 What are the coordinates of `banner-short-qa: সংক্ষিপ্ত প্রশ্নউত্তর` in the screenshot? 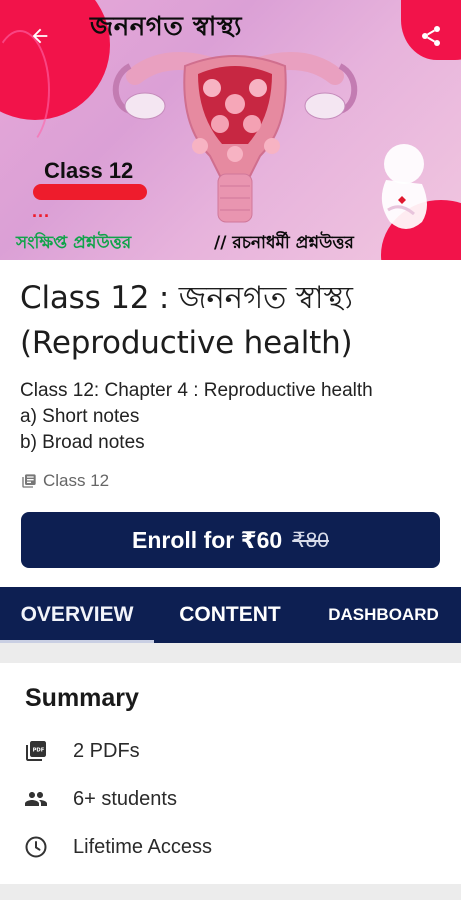 It's located at (74, 243).